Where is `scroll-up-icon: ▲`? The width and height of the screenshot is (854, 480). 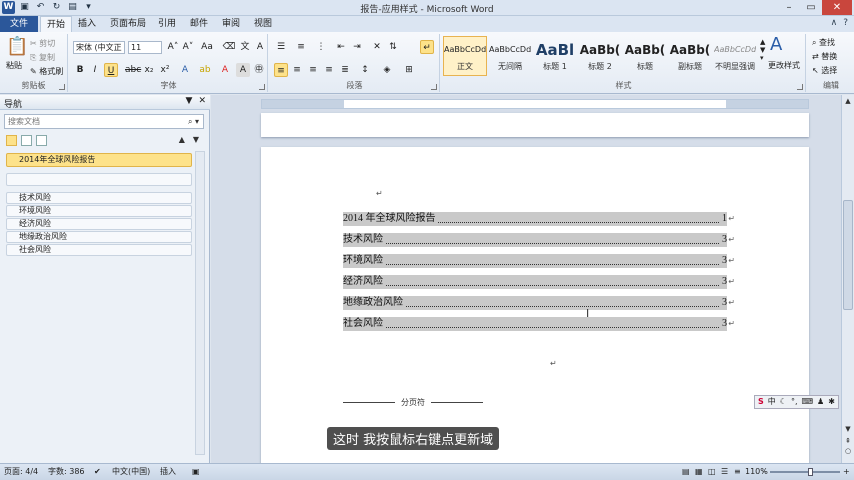
scroll-up-icon: ▲ is located at coordinates (848, 101).